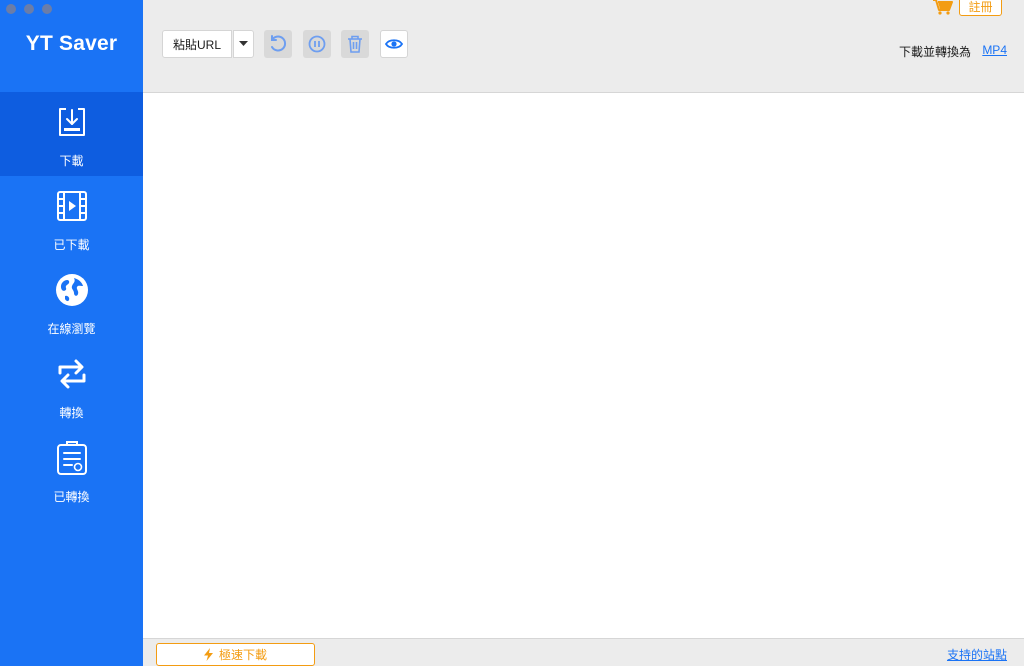 Image resolution: width=1024 pixels, height=666 pixels. What do you see at coordinates (47, 9) in the screenshot?
I see `zoom-window-button` at bounding box center [47, 9].